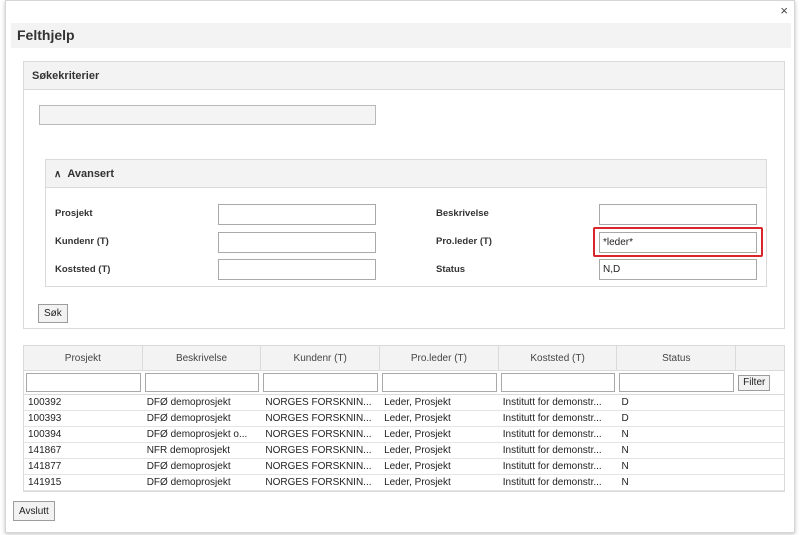 The image size is (800, 535). What do you see at coordinates (558, 358) in the screenshot?
I see `column-header-koststed: Koststed (T)` at bounding box center [558, 358].